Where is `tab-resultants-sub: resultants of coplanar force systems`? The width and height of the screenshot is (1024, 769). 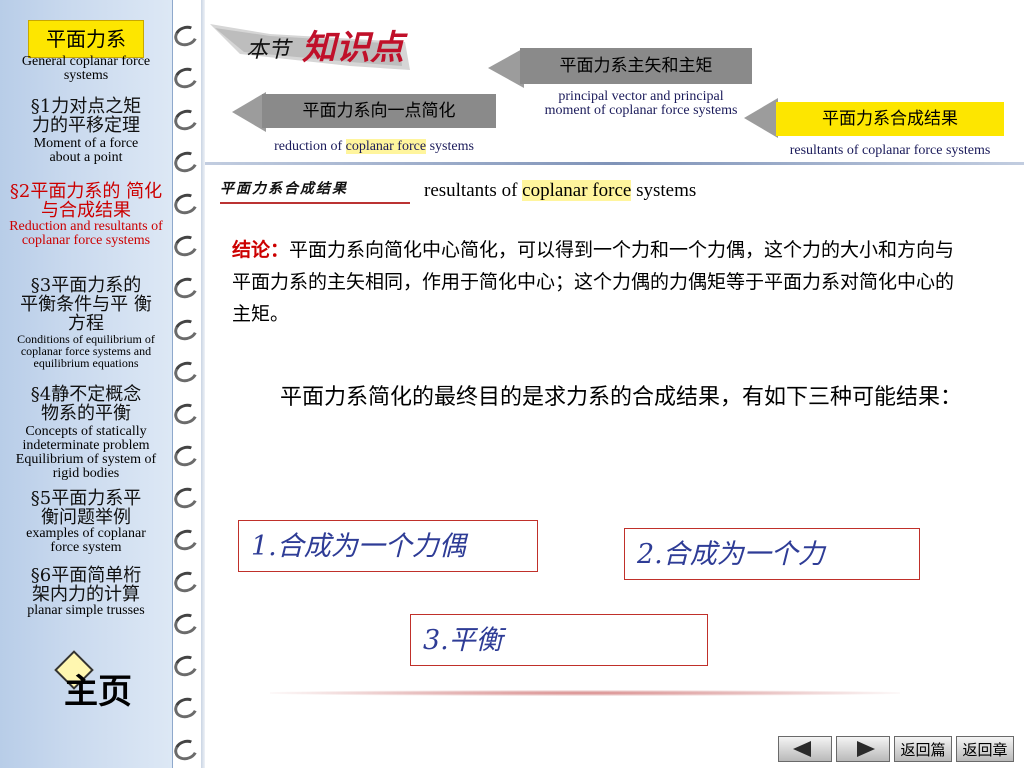
tab-resultants-sub: resultants of coplanar force systems is located at coordinates (890, 150).